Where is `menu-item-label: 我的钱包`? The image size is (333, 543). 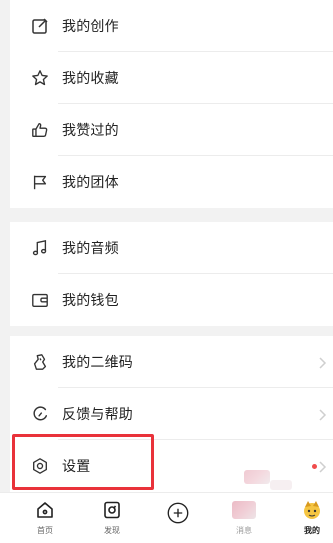
menu-item-label: 我的钱包 is located at coordinates (90, 301).